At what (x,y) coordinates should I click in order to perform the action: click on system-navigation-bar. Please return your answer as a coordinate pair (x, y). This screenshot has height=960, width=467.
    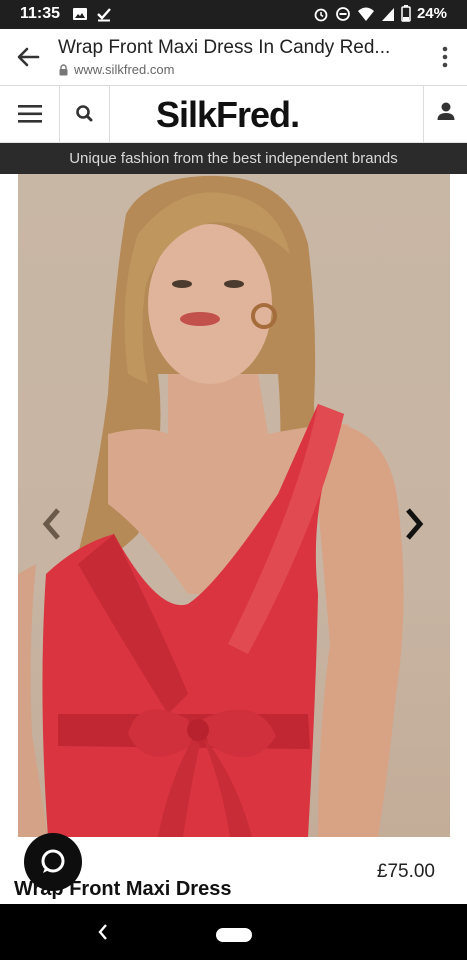
    Looking at the image, I should click on (233, 932).